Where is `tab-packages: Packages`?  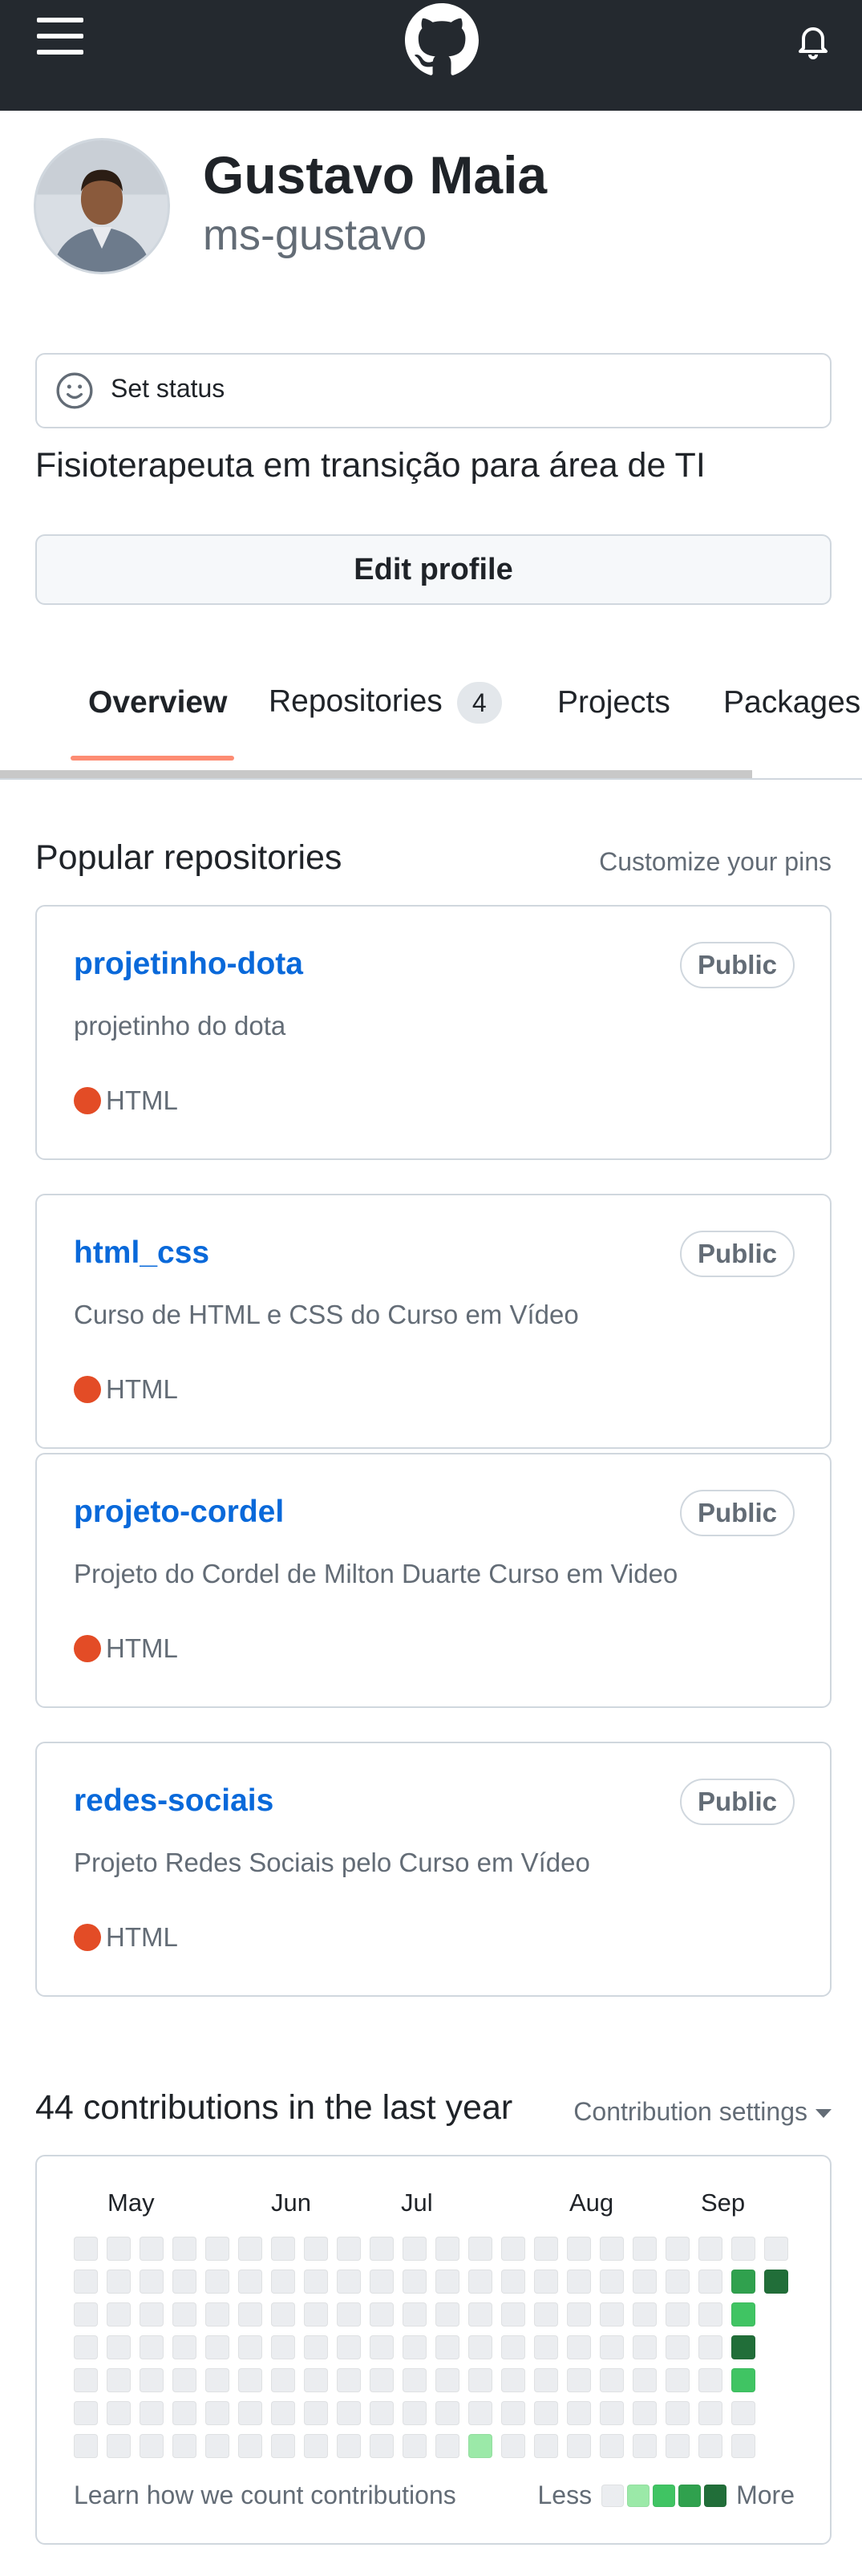
tab-packages: Packages is located at coordinates (791, 702).